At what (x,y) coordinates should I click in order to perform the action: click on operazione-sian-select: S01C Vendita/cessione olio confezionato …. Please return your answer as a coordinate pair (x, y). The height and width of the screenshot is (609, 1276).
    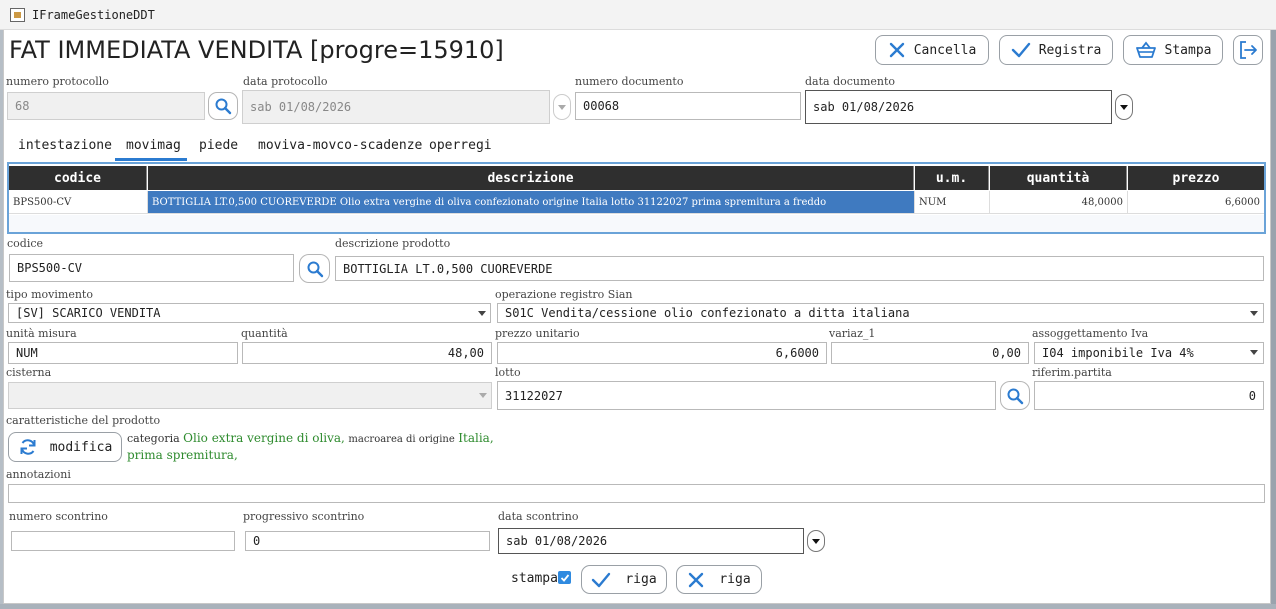
    Looking at the image, I should click on (880, 313).